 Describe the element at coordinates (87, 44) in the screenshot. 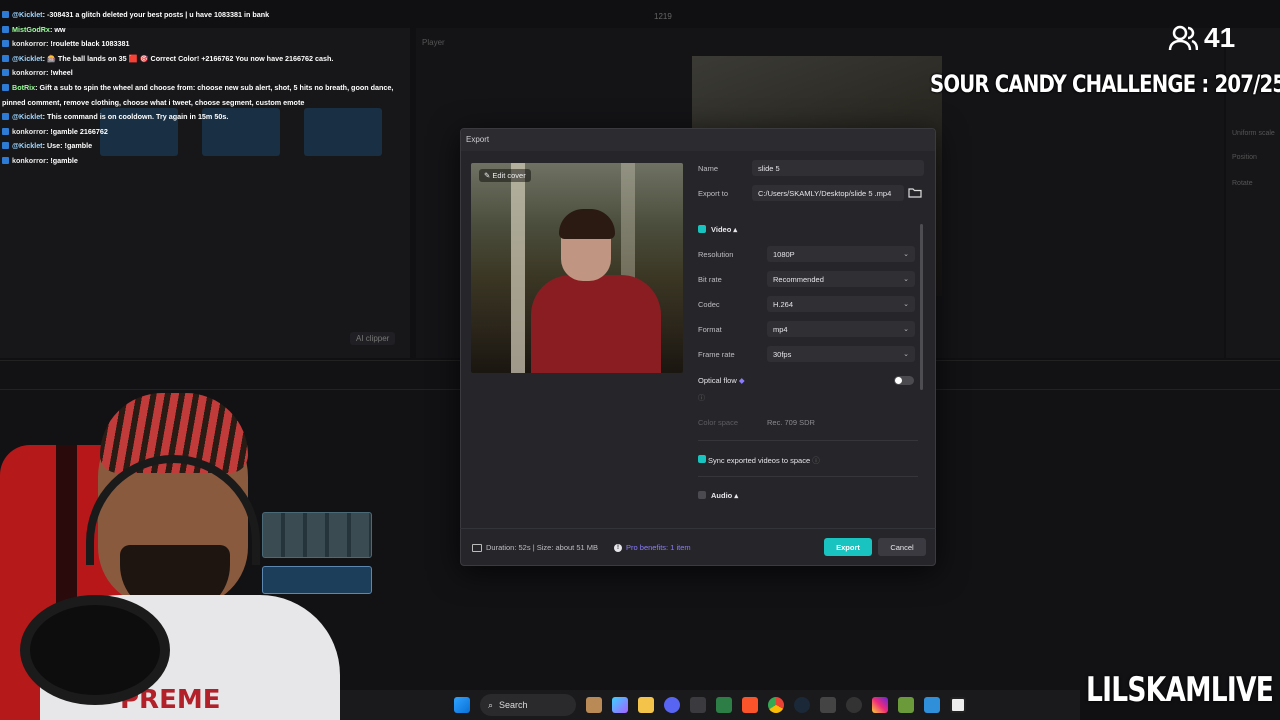

I see `chat-text: : !roulette black 1083381` at that location.